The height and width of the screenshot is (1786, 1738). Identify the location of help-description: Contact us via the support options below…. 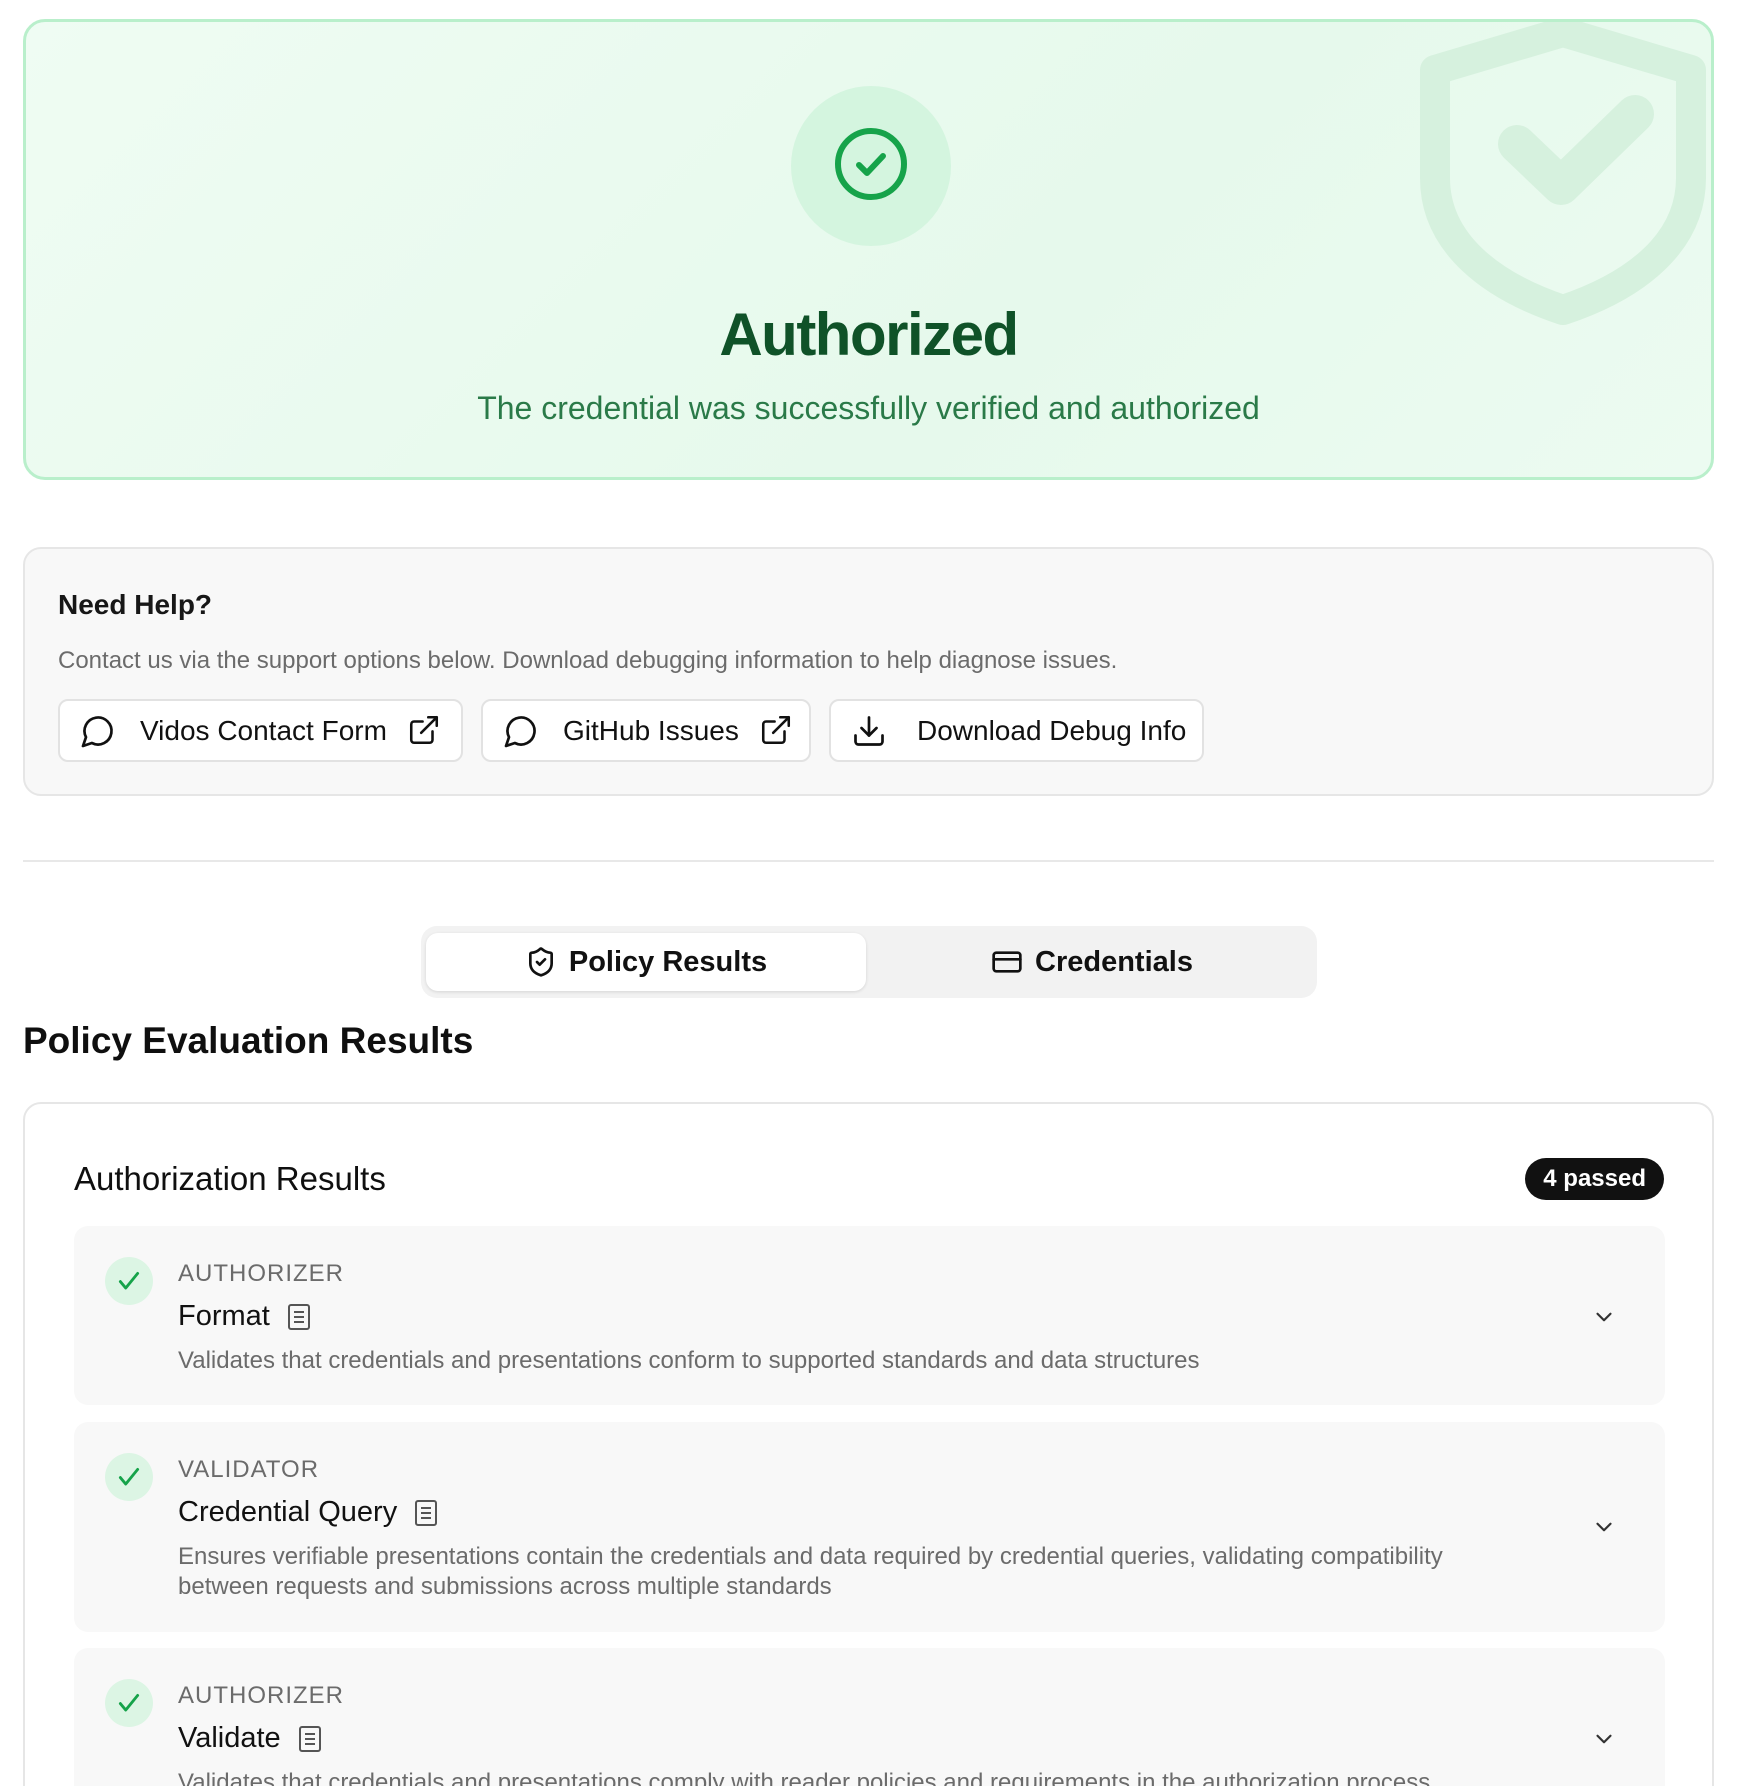
(588, 660).